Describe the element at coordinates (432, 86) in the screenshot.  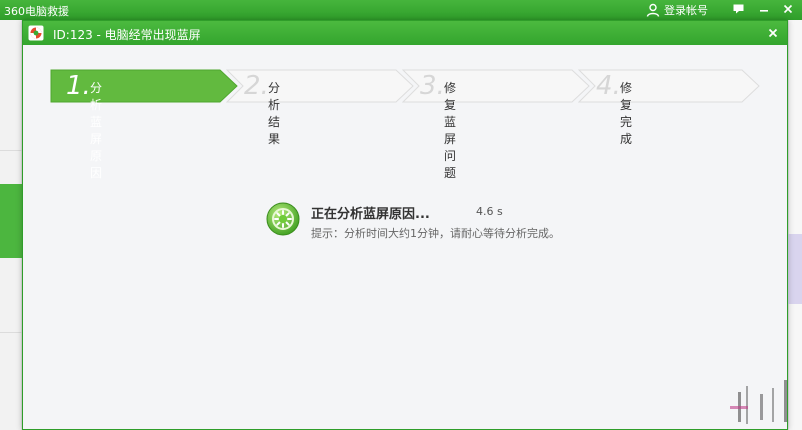
I see `step-number: 3.` at that location.